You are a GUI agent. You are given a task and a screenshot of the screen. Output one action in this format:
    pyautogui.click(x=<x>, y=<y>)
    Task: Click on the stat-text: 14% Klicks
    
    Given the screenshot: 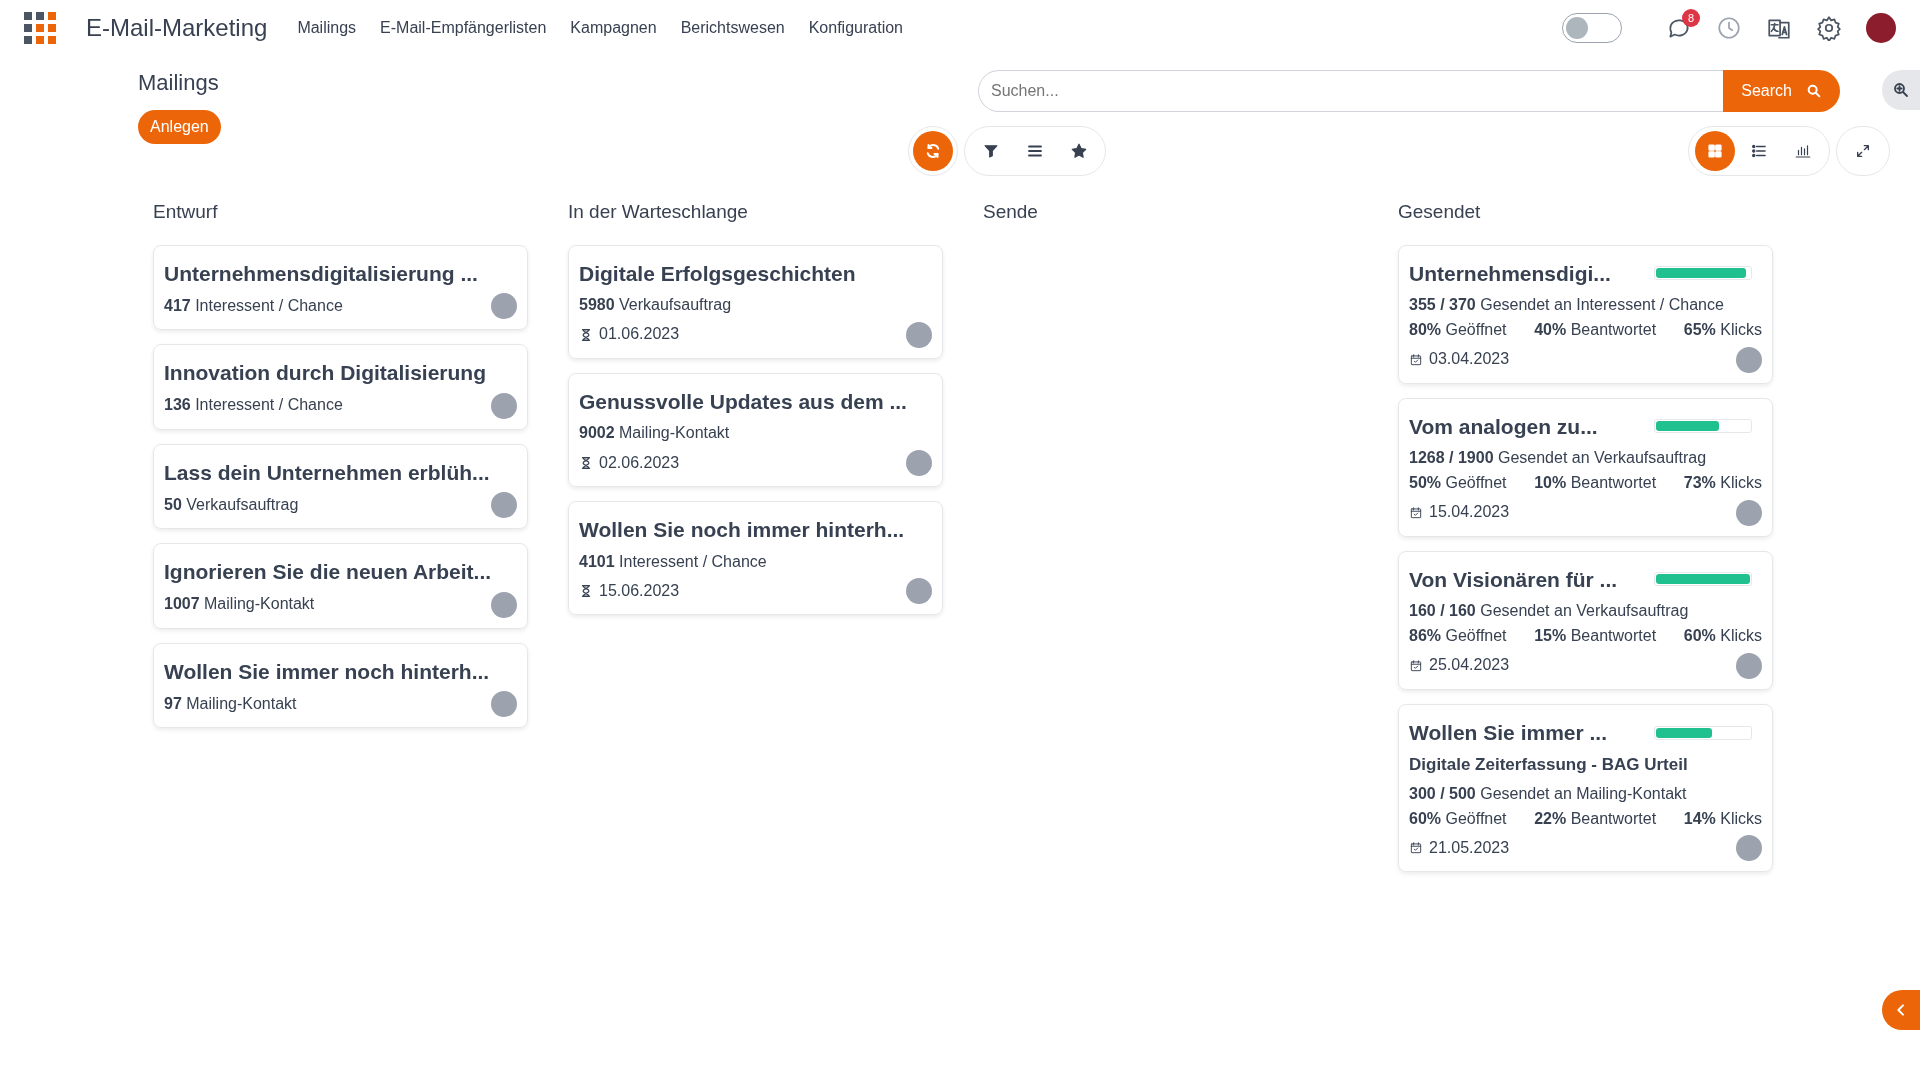 What is the action you would take?
    pyautogui.click(x=1722, y=818)
    